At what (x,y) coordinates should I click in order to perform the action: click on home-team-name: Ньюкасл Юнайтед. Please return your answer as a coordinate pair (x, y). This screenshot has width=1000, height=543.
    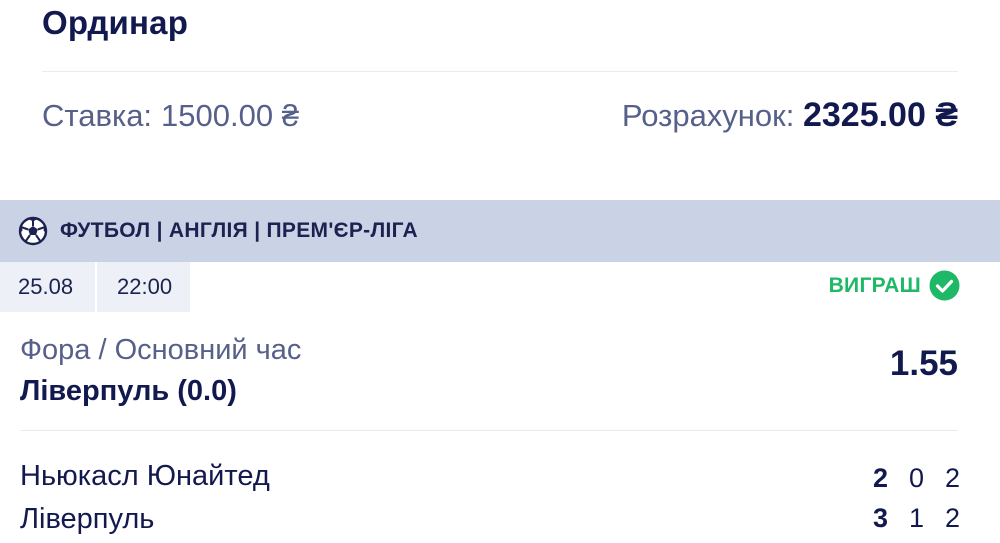
    Looking at the image, I should click on (145, 476).